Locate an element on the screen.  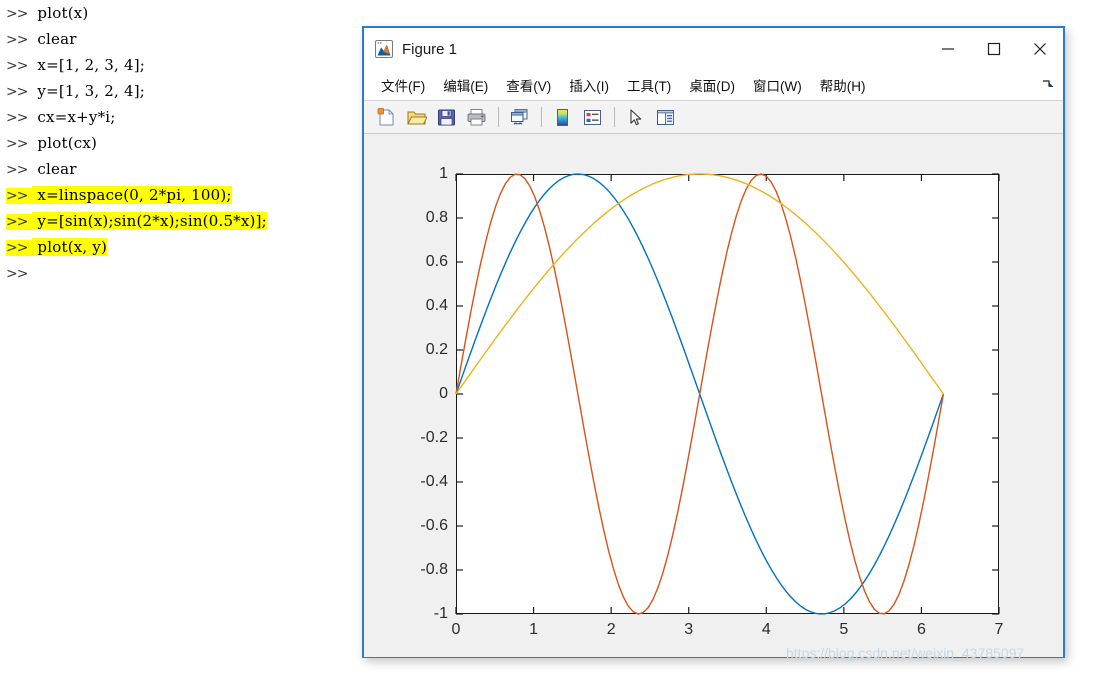
command-text: plot(x, y) is located at coordinates (70, 247).